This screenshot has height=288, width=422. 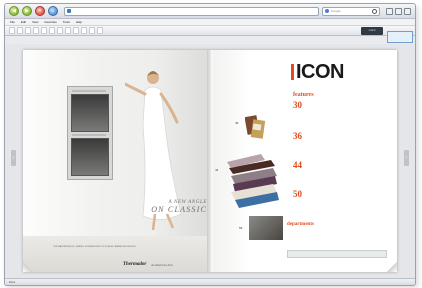 What do you see at coordinates (318, 72) in the screenshot?
I see `magazine-logo: ICON` at bounding box center [318, 72].